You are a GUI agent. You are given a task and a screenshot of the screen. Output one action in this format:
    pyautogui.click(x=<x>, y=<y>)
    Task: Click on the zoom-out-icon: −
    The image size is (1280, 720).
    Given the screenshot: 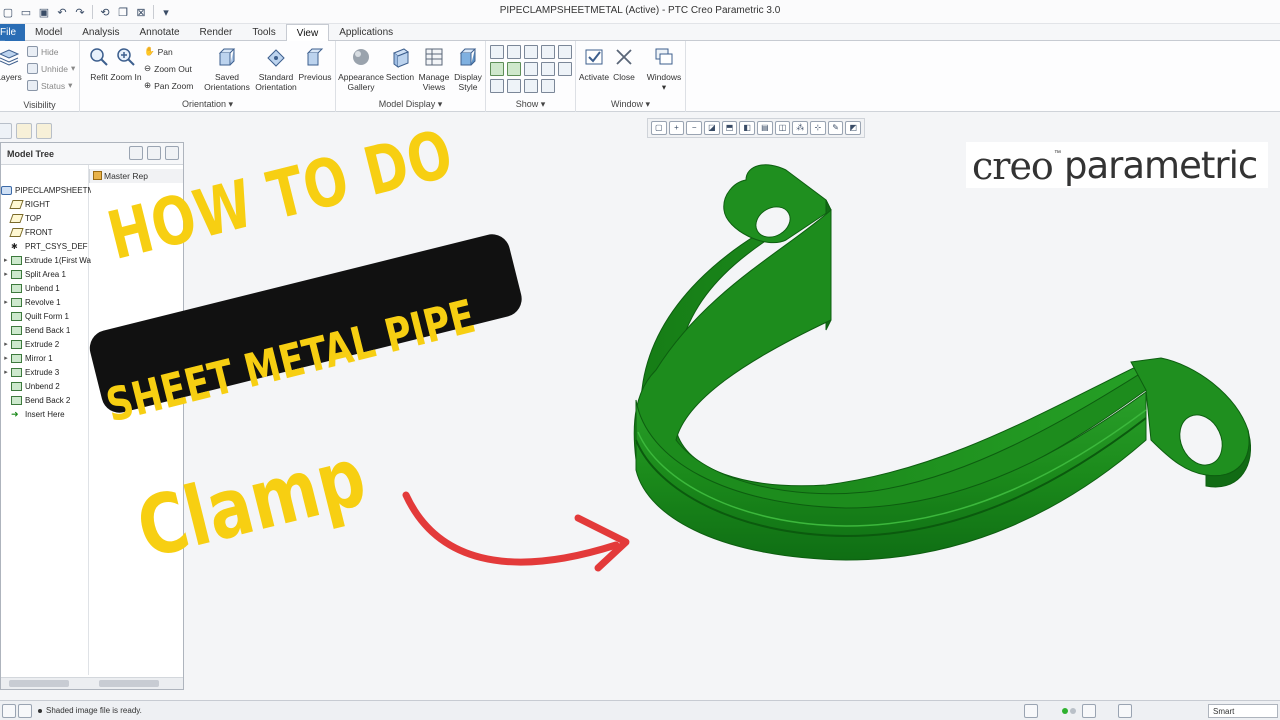 What is the action you would take?
    pyautogui.click(x=694, y=128)
    